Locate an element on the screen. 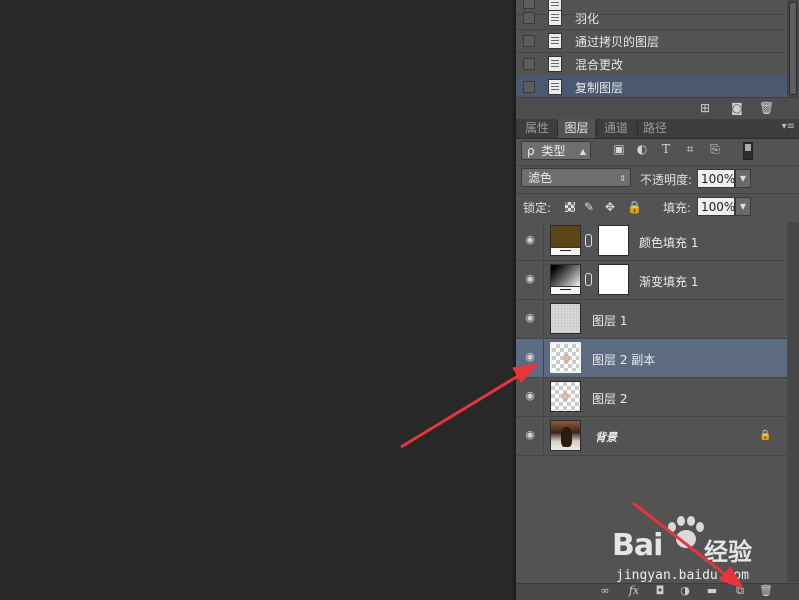 This screenshot has width=799, height=600. layer-name: 渐变填充 1 is located at coordinates (669, 282).